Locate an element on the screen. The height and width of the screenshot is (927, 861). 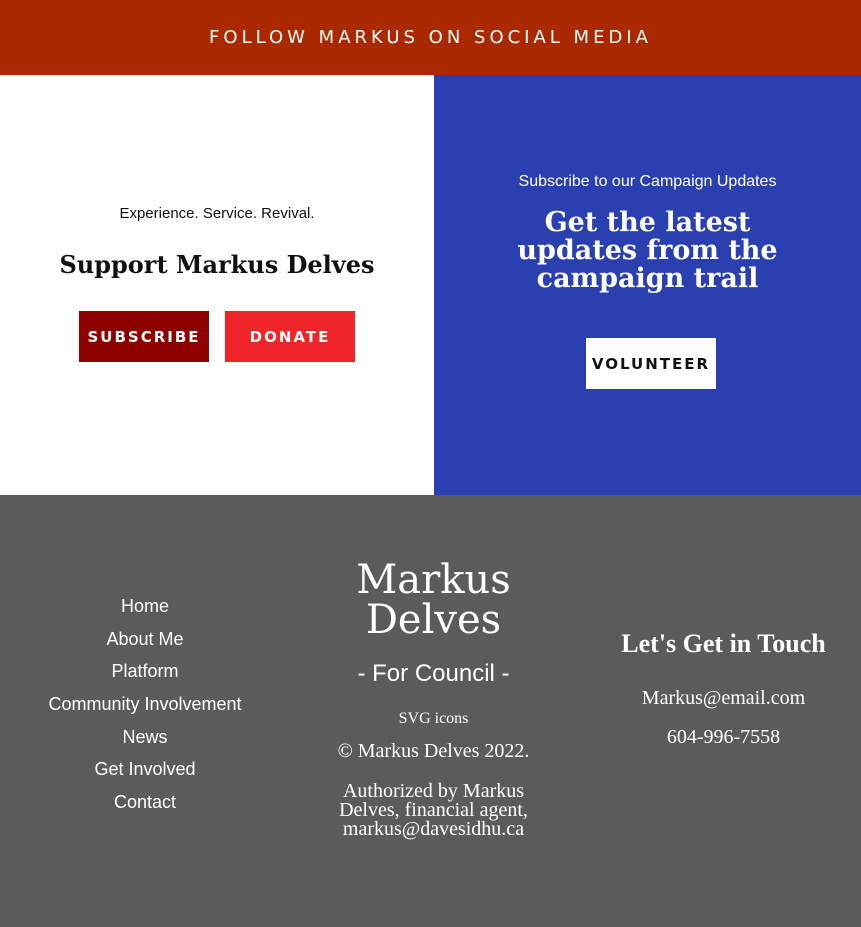
social-media-bar: FOLLOW MARKUS ON SOCIAL MEDIA is located at coordinates (430, 37).